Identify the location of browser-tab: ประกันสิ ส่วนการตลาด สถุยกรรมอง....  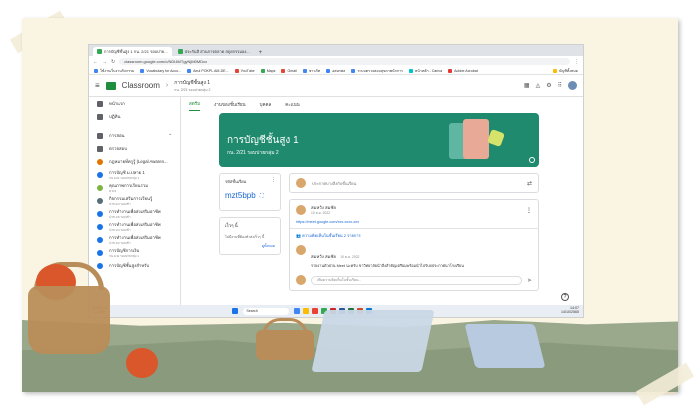
(214, 51).